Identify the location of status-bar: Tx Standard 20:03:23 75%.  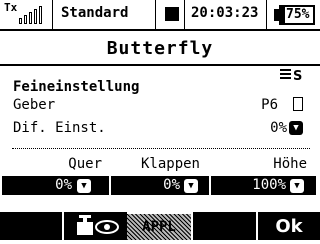
(160, 15).